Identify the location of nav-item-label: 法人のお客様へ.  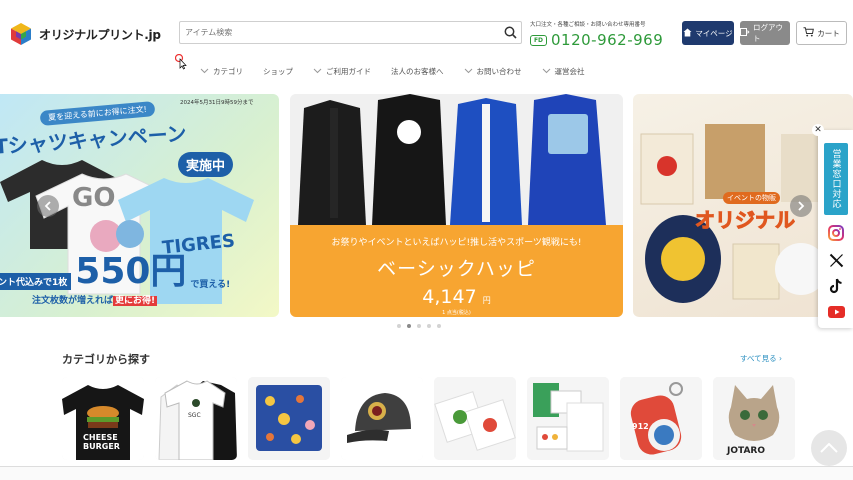
(417, 71).